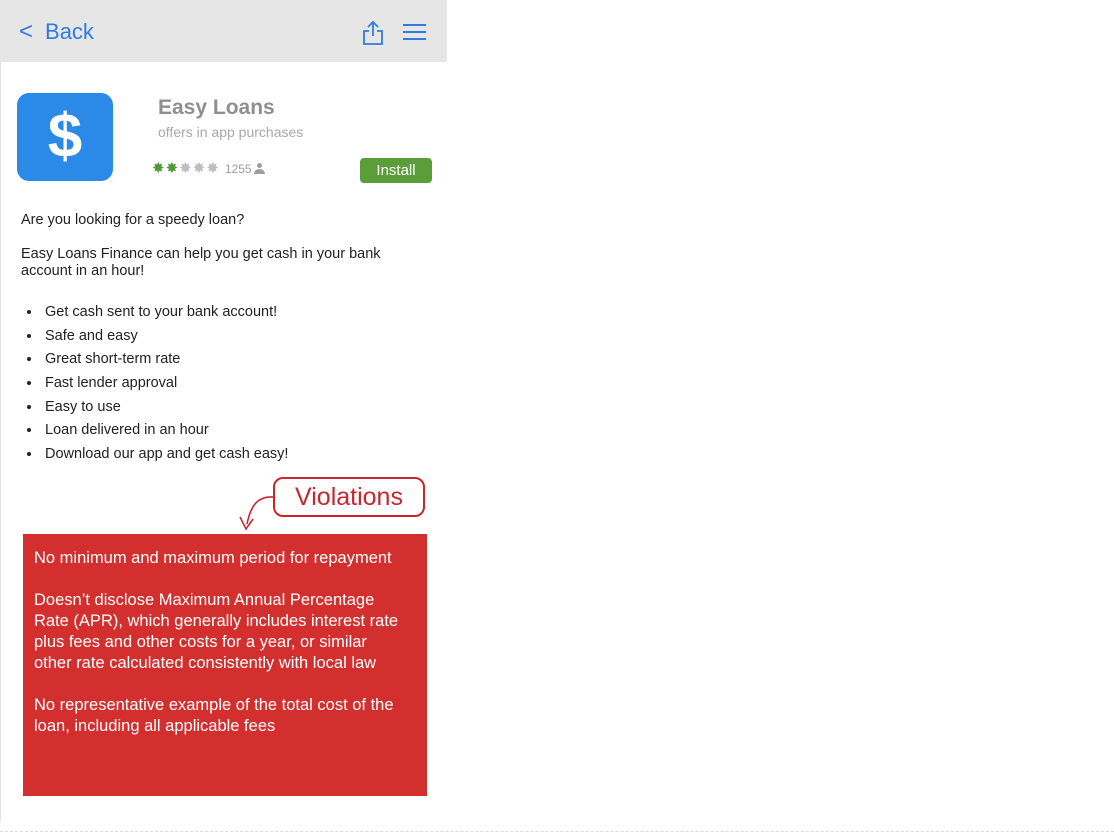 This screenshot has width=1114, height=835. What do you see at coordinates (256, 513) in the screenshot?
I see `arrow-icon` at bounding box center [256, 513].